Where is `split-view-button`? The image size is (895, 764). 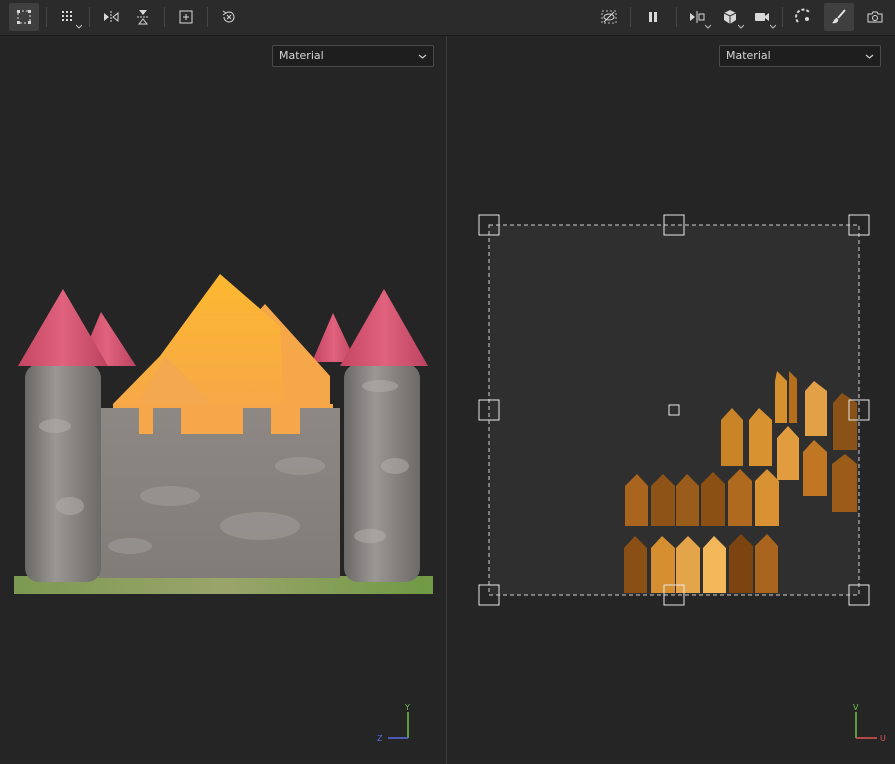 split-view-button is located at coordinates (697, 17).